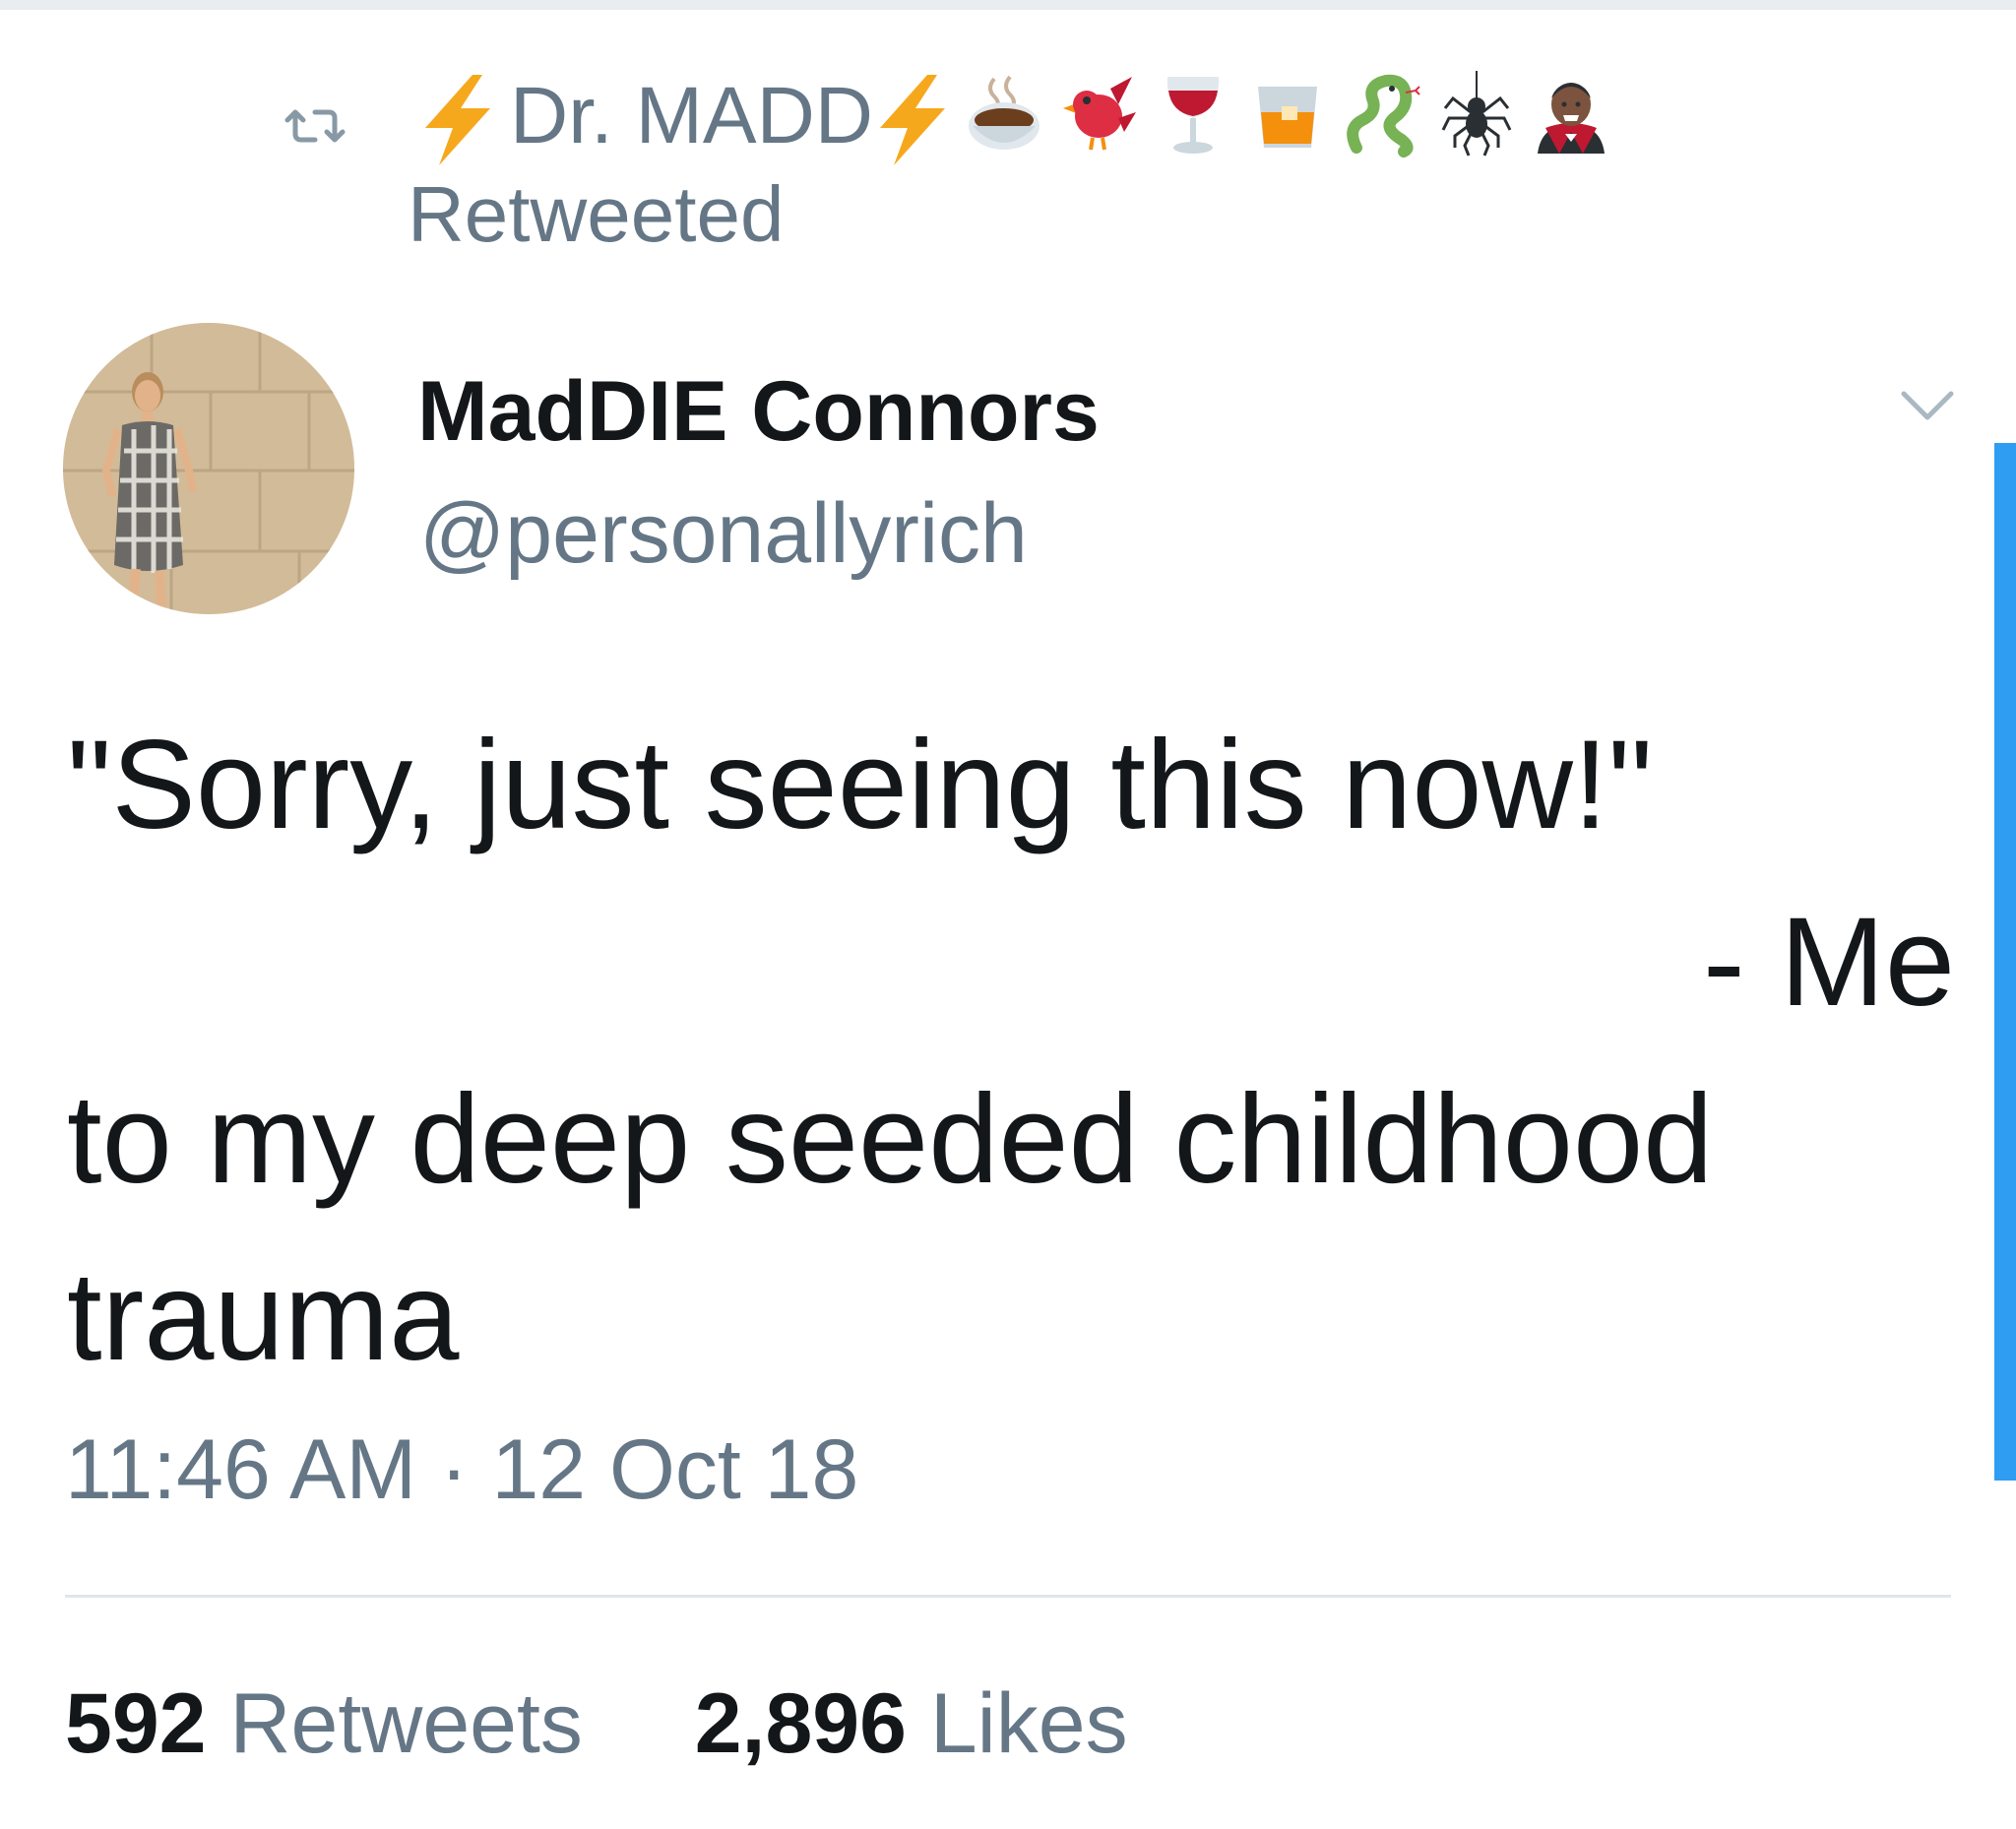 The image size is (2016, 1829). I want to click on profile-photo, so click(208, 468).